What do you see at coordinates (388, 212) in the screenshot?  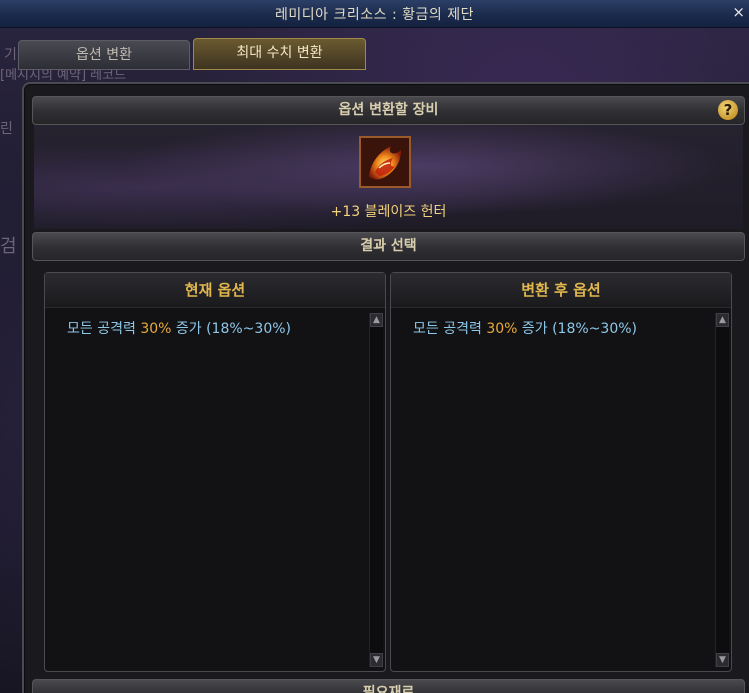 I see `equip-item-name: +13 블레이즈 헌터` at bounding box center [388, 212].